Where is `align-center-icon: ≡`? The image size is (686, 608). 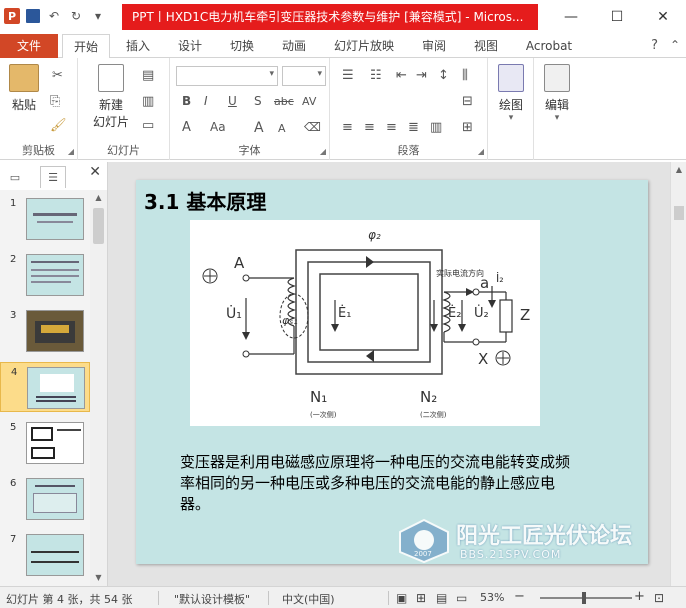
align-center-icon: ≡ is located at coordinates (369, 127).